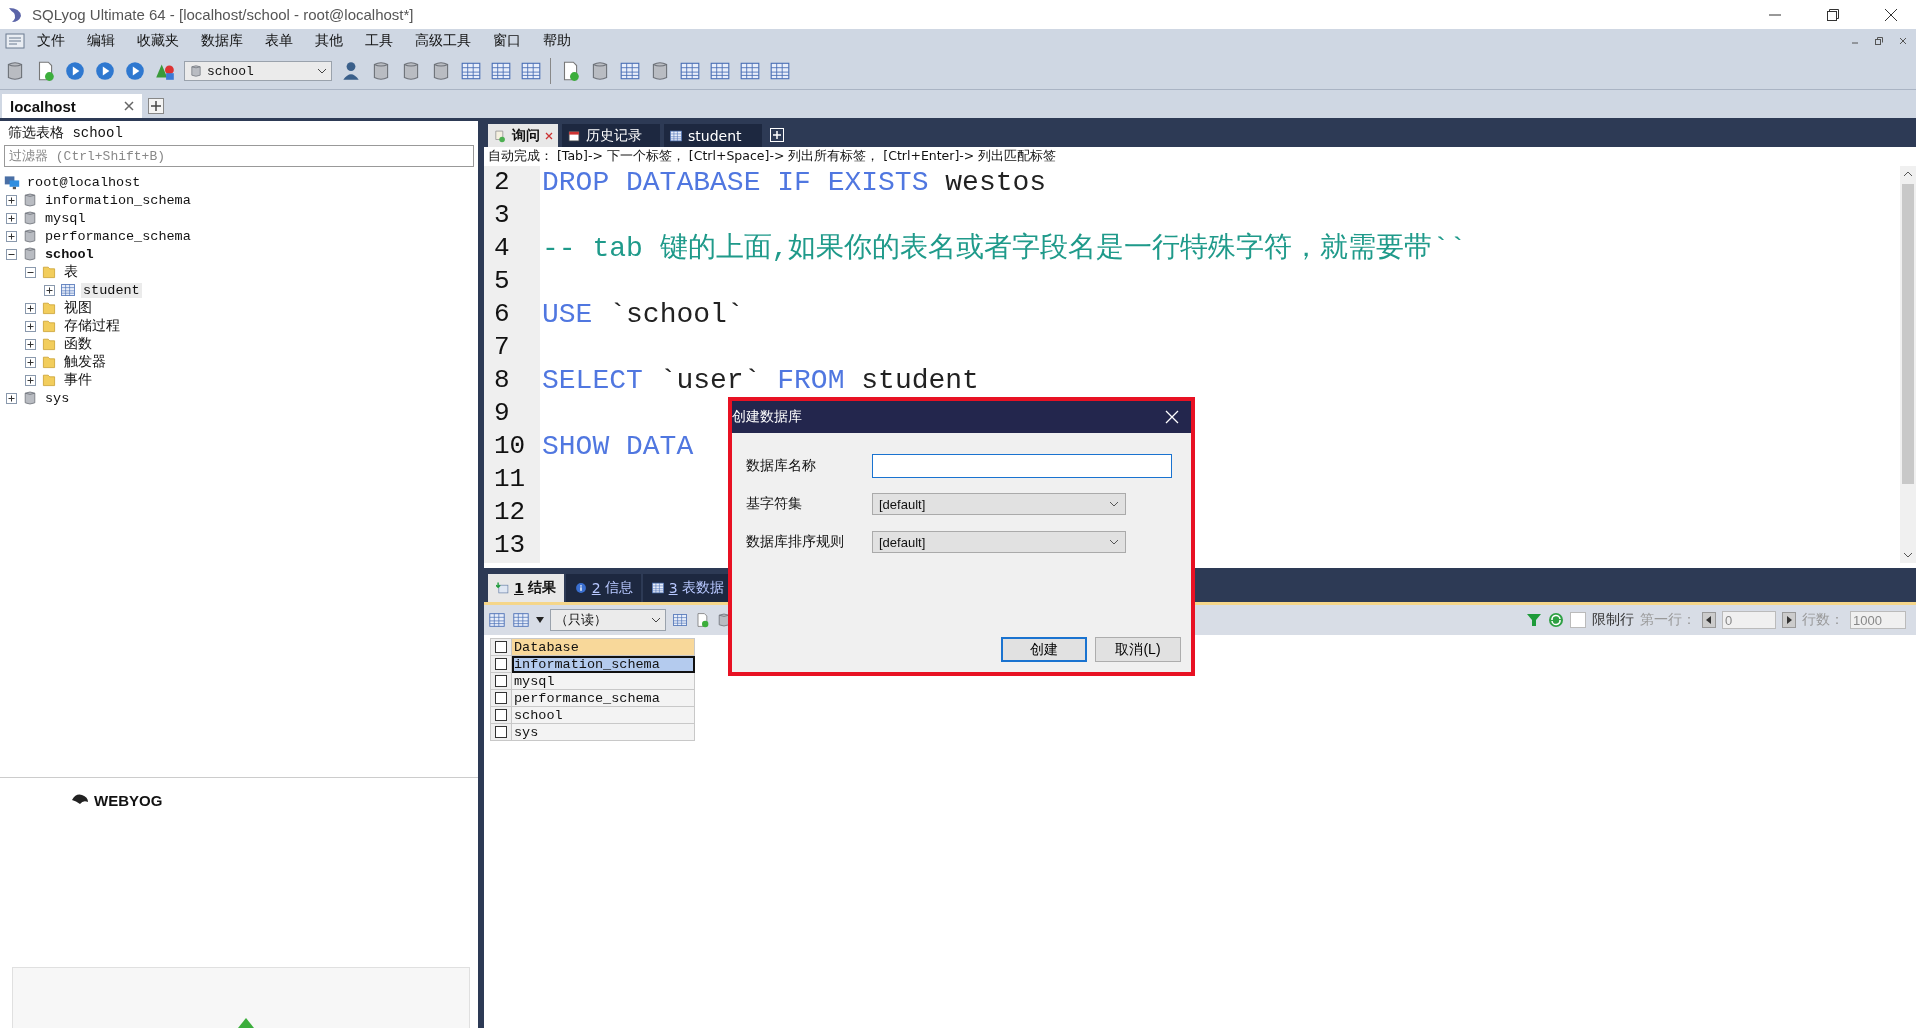 This screenshot has height=1028, width=1916. I want to click on line-number: 9, so click(502, 413).